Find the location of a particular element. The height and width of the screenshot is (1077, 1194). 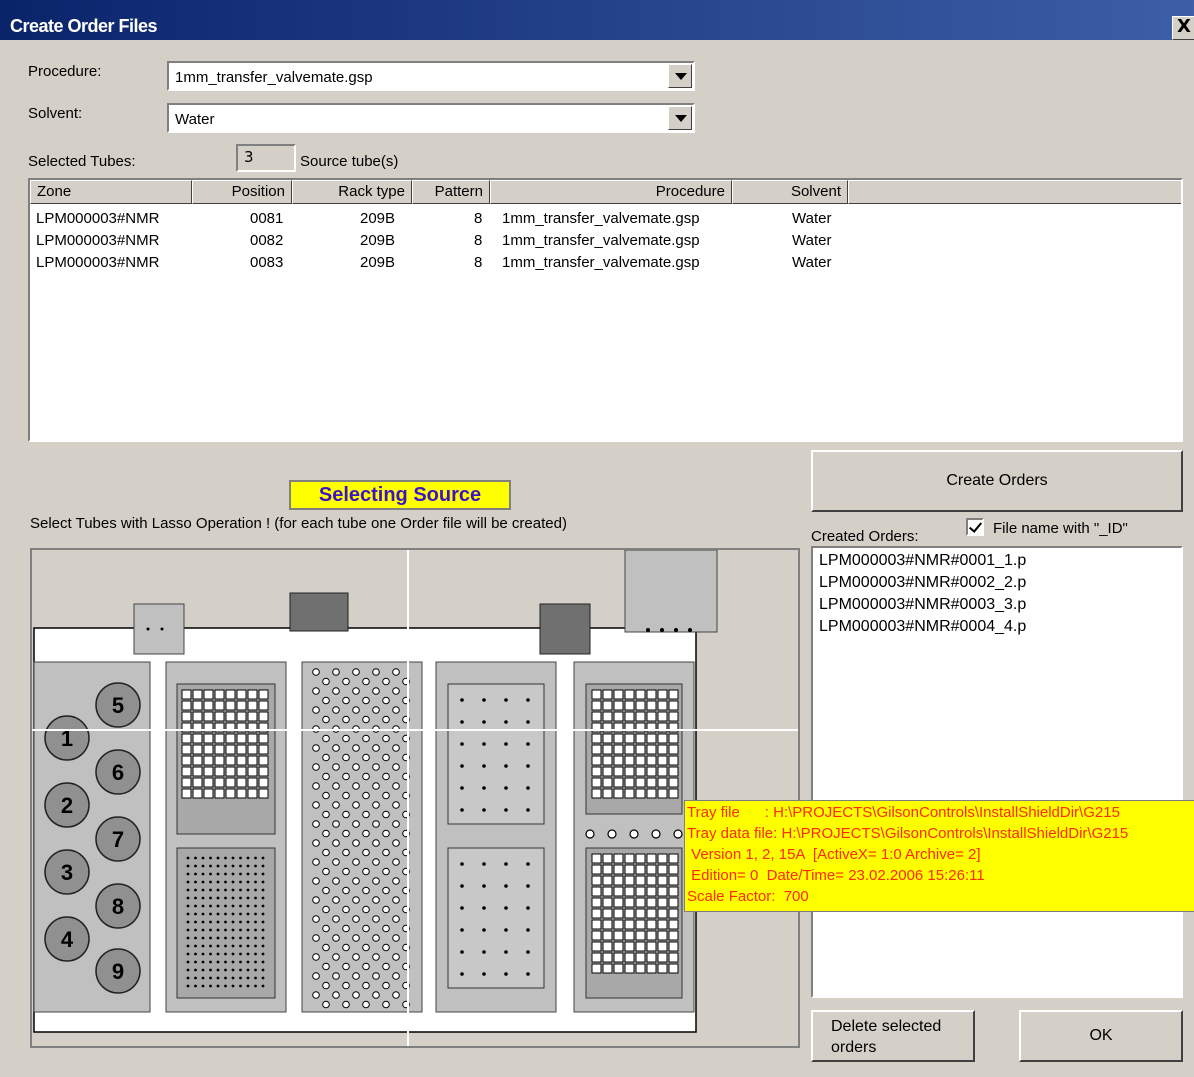

column-header-zone: Zone is located at coordinates (111, 192).